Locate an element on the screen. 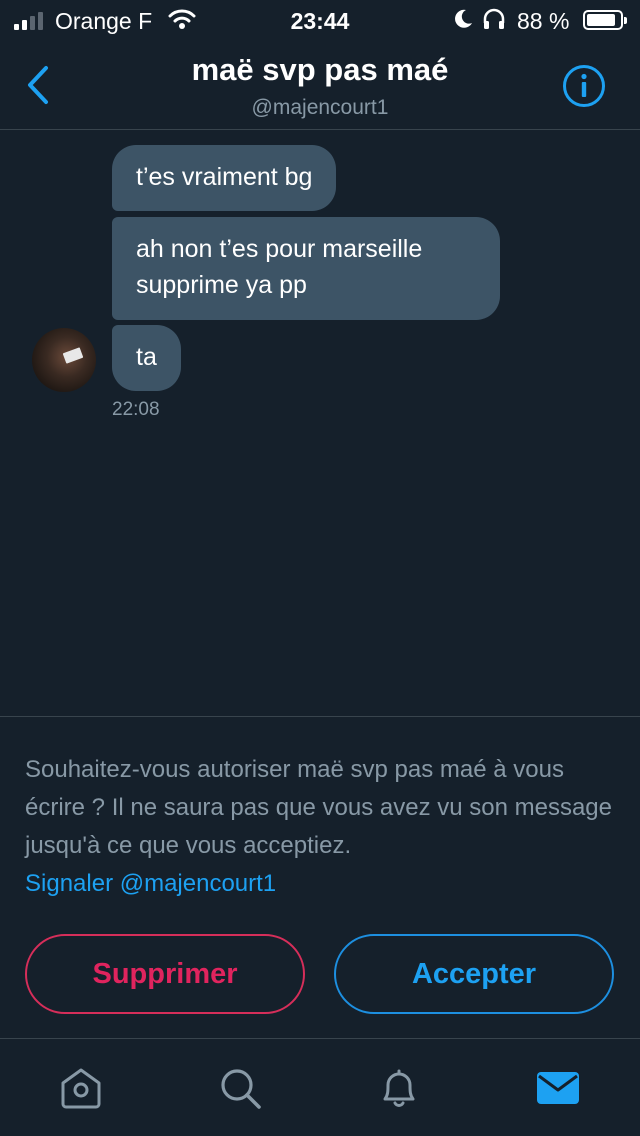  tab-home is located at coordinates (81, 1088).